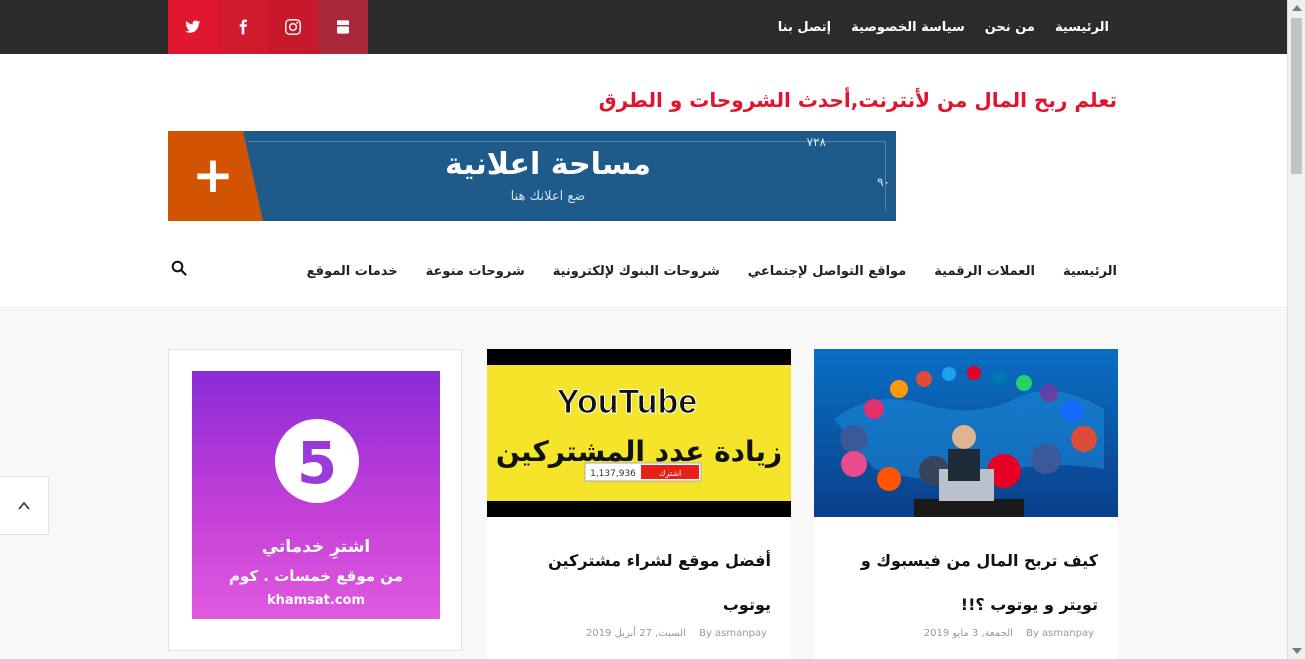  Describe the element at coordinates (1090, 271) in the screenshot. I see `nav-item-home: الرئيسية` at that location.